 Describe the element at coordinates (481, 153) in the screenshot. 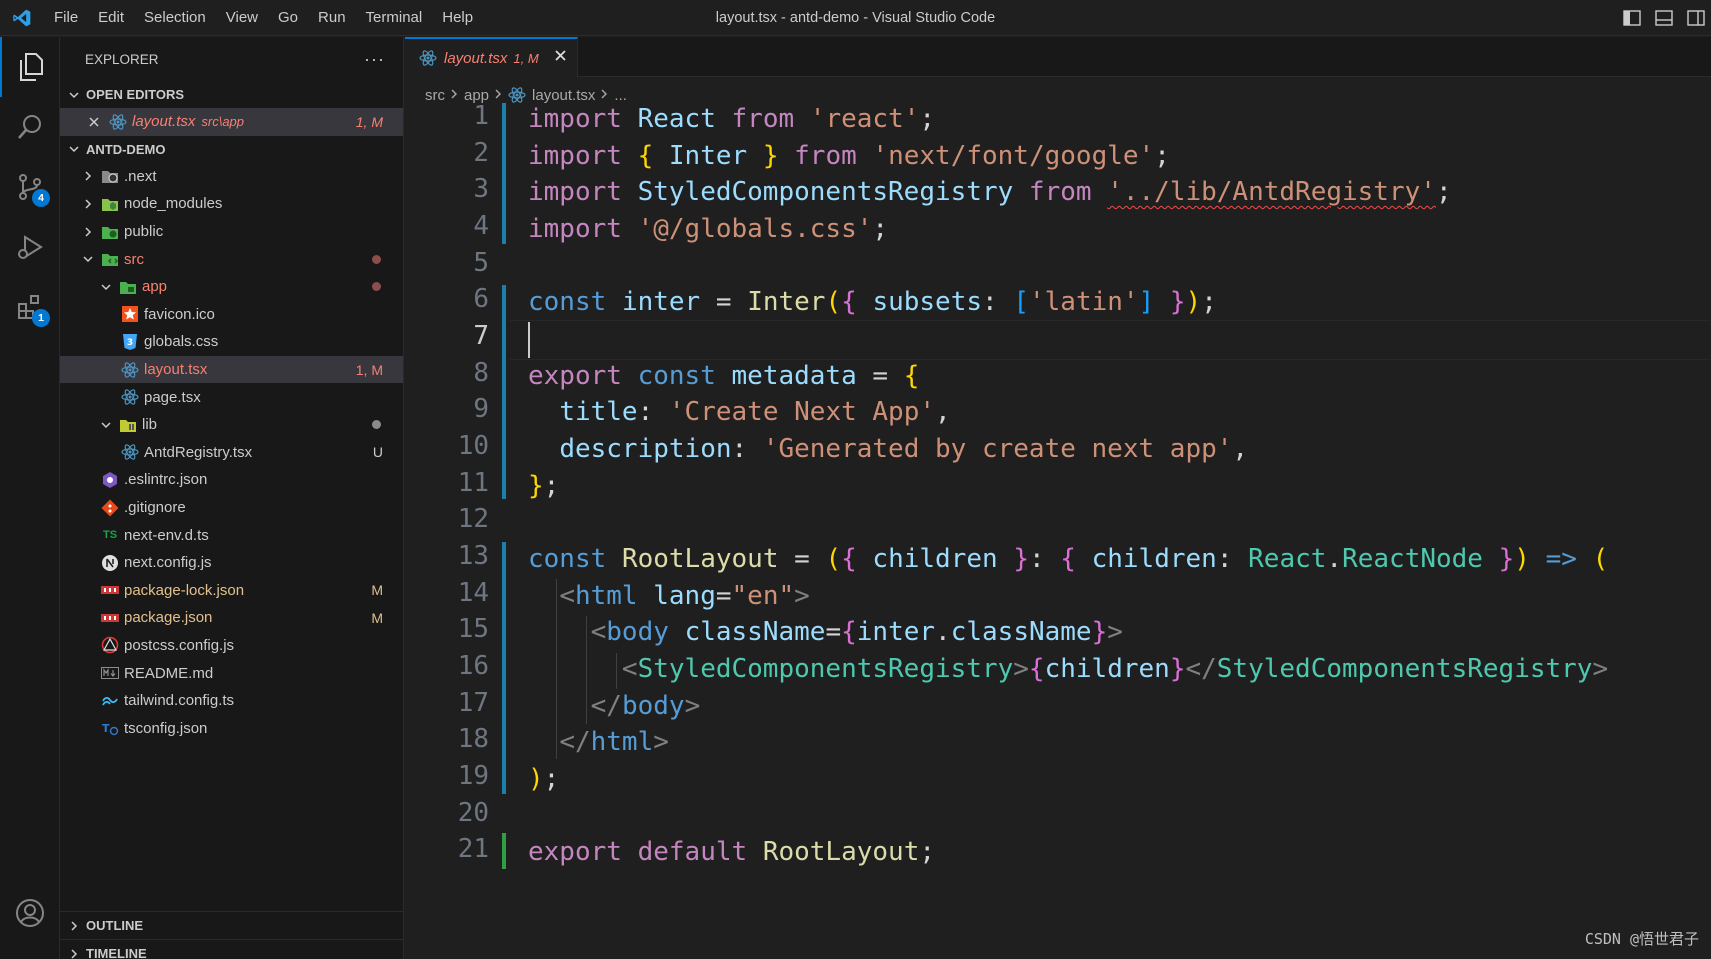

I see `line-number: 2` at that location.